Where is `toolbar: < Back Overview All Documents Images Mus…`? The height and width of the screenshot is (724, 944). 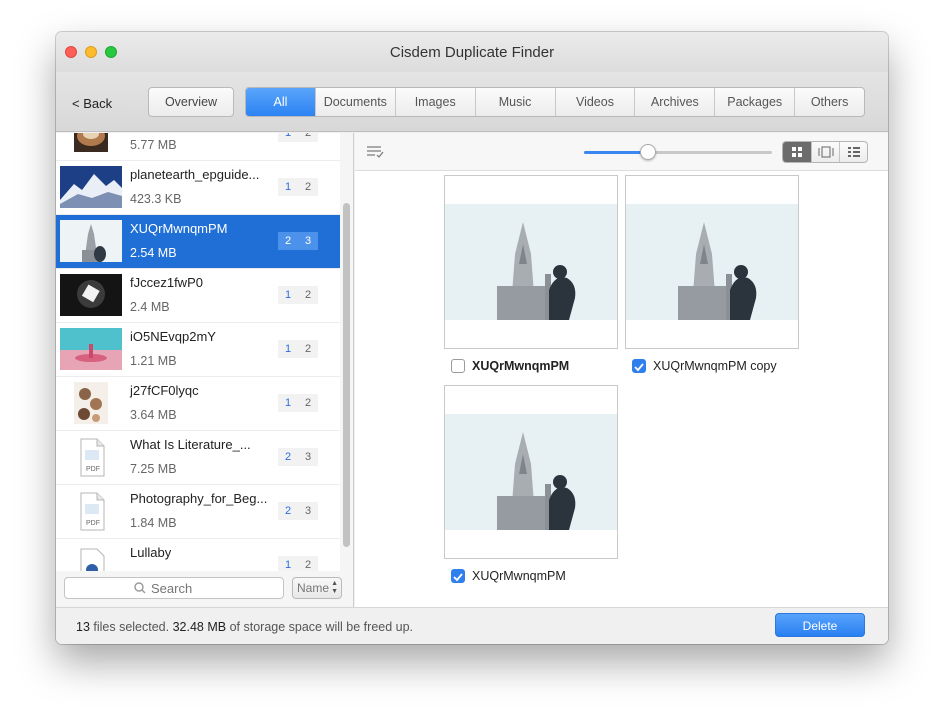 toolbar: < Back Overview All Documents Images Mus… is located at coordinates (472, 102).